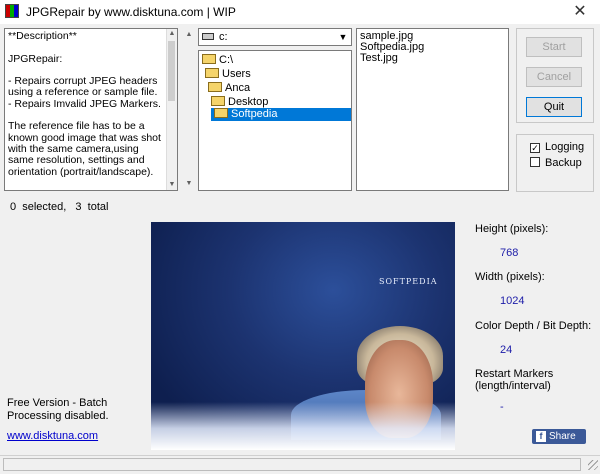 This screenshot has height=474, width=600. What do you see at coordinates (275, 37) in the screenshot?
I see `drive-select: c: ▼` at bounding box center [275, 37].